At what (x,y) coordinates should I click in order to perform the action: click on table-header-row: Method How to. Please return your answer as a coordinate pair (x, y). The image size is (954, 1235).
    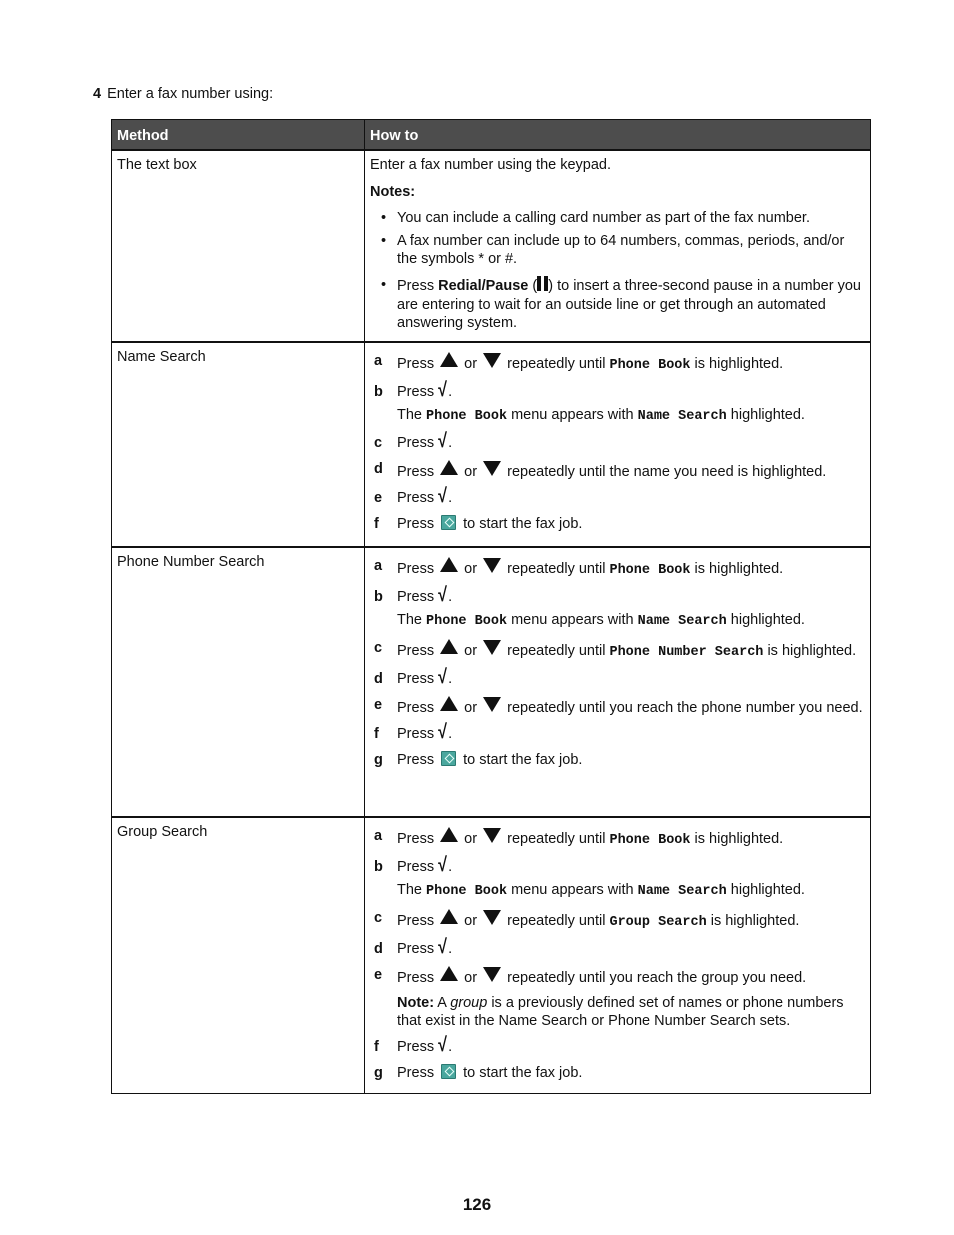
    Looking at the image, I should click on (491, 135).